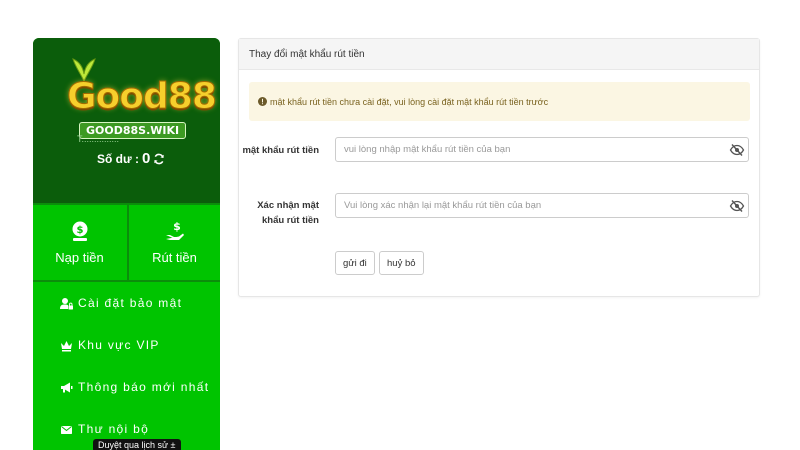 Image resolution: width=800 pixels, height=450 pixels. What do you see at coordinates (174, 257) in the screenshot?
I see `withdraw-label: Rút tiền` at bounding box center [174, 257].